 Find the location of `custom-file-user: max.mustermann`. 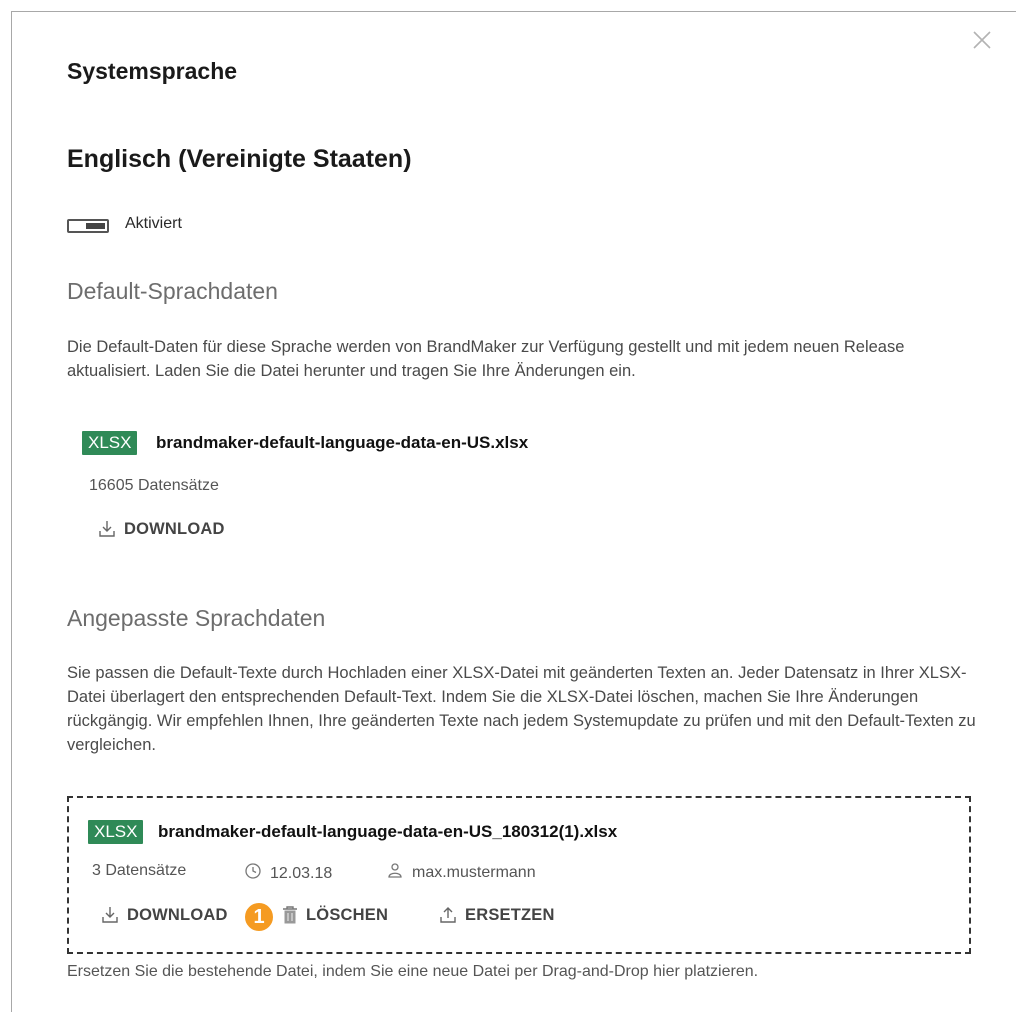

custom-file-user: max.mustermann is located at coordinates (461, 872).